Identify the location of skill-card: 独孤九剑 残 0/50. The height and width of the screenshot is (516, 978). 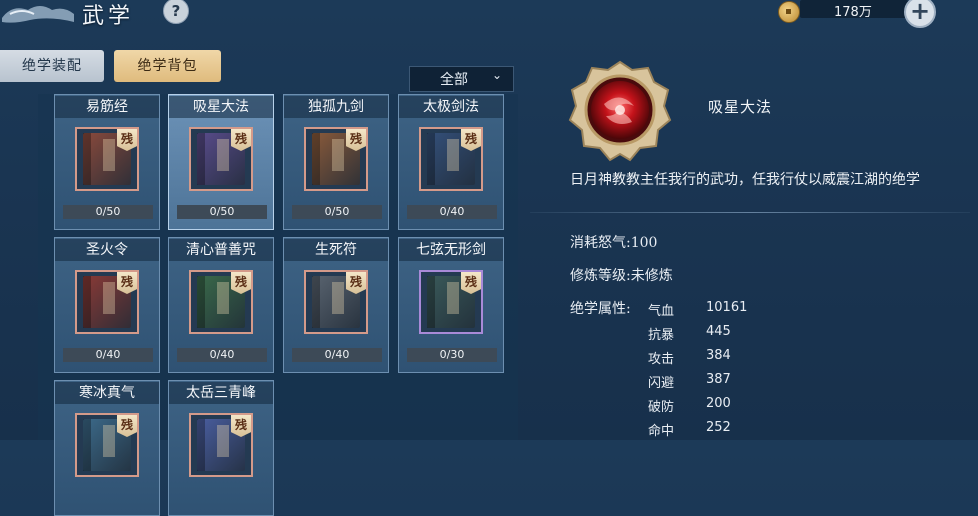
(336, 162).